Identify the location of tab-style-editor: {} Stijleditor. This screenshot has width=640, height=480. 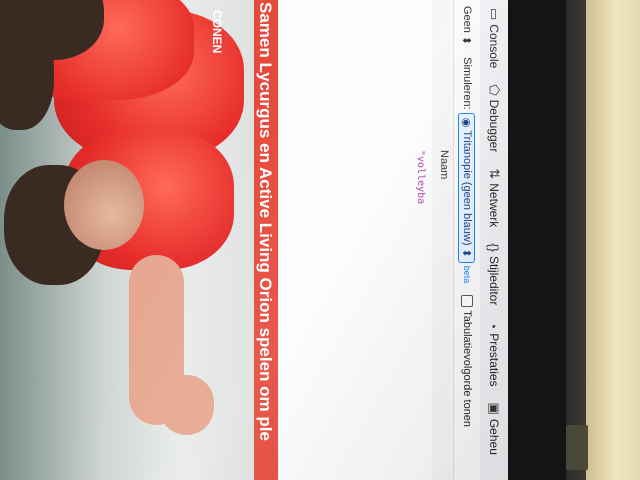
(494, 274).